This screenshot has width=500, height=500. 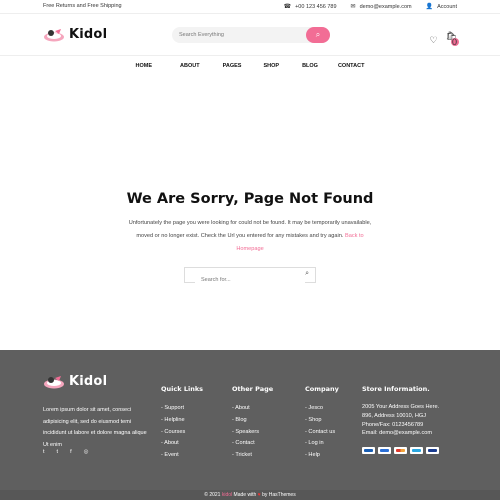 What do you see at coordinates (432, 451) in the screenshot?
I see `visa-icon` at bounding box center [432, 451].